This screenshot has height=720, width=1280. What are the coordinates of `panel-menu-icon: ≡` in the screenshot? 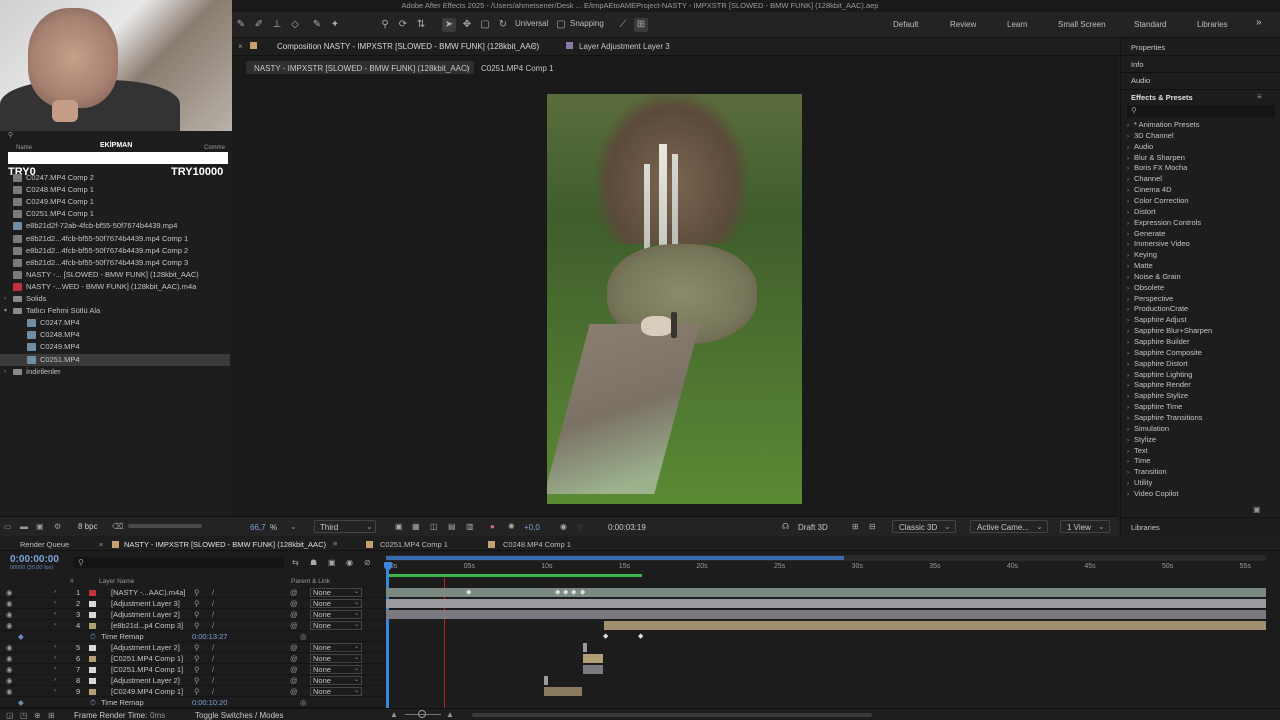 It's located at (534, 45).